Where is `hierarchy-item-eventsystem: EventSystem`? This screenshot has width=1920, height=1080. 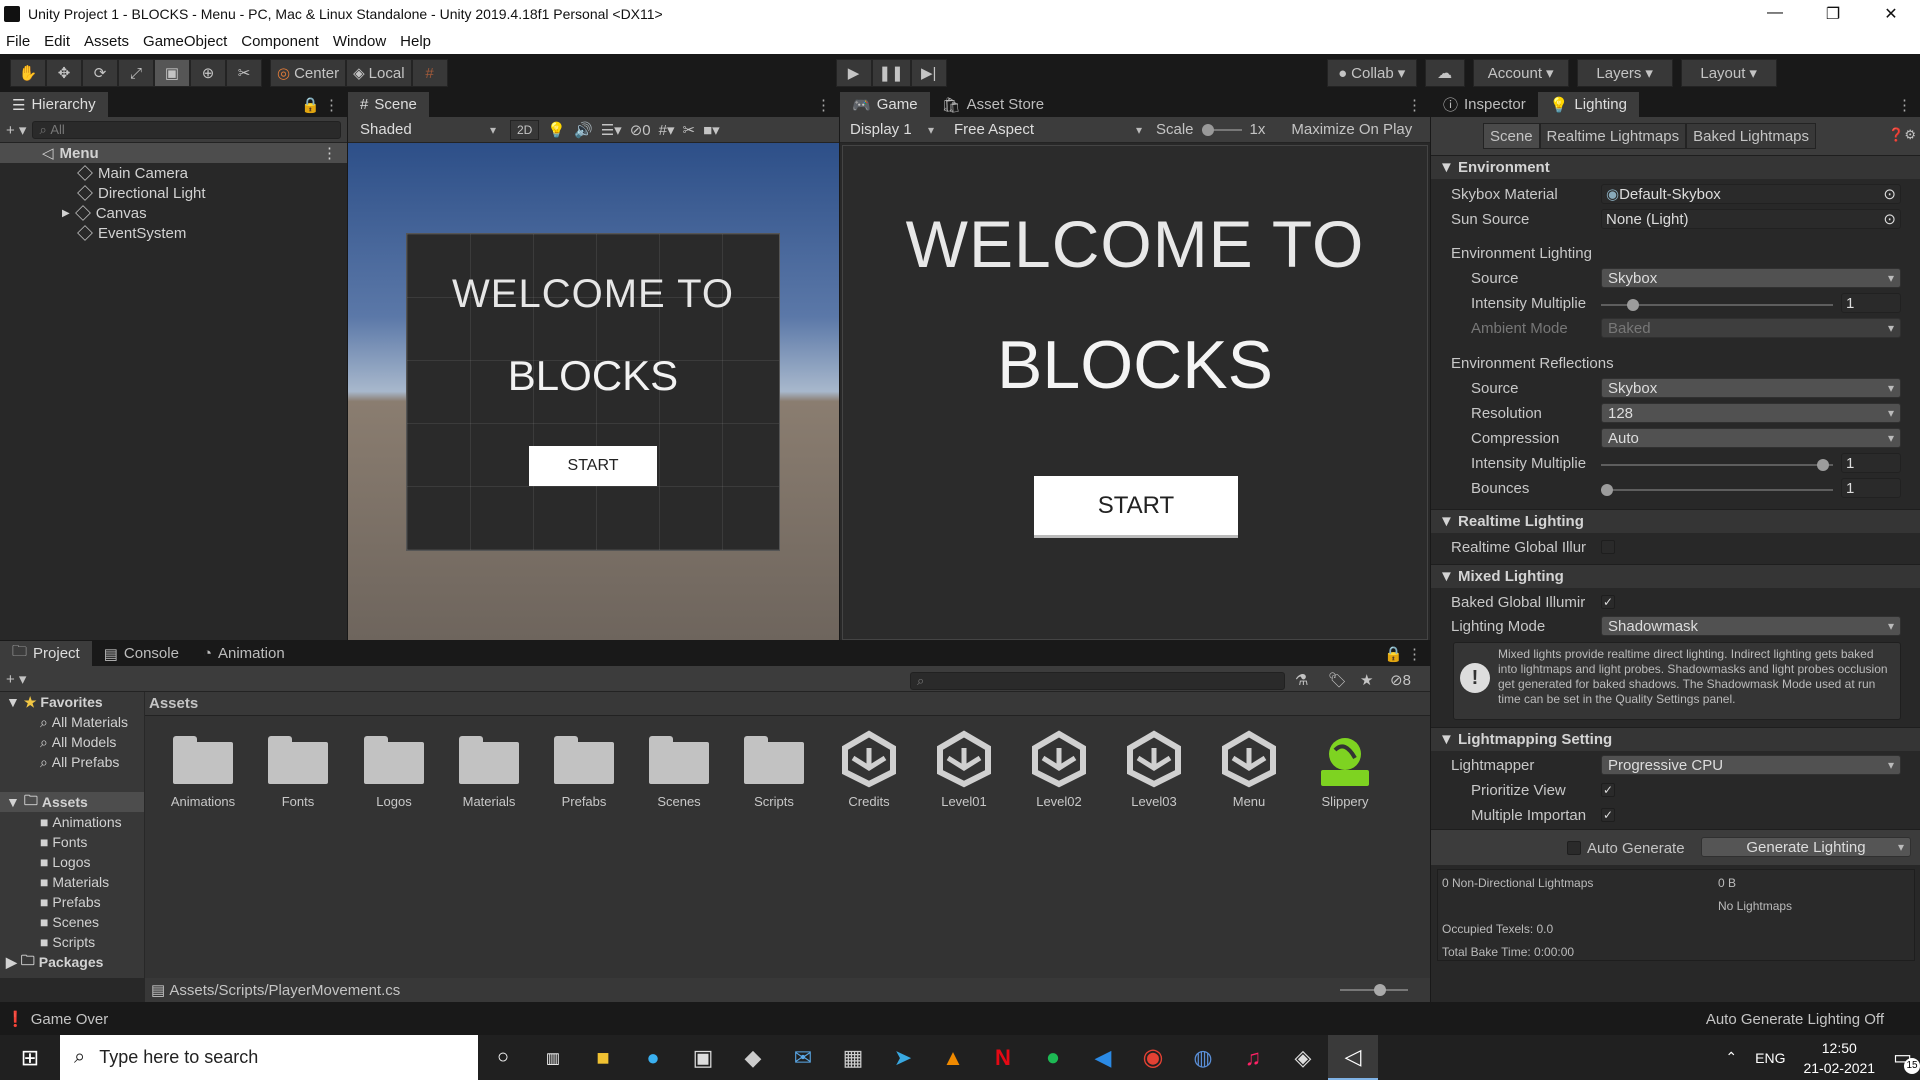 hierarchy-item-eventsystem: EventSystem is located at coordinates (173, 233).